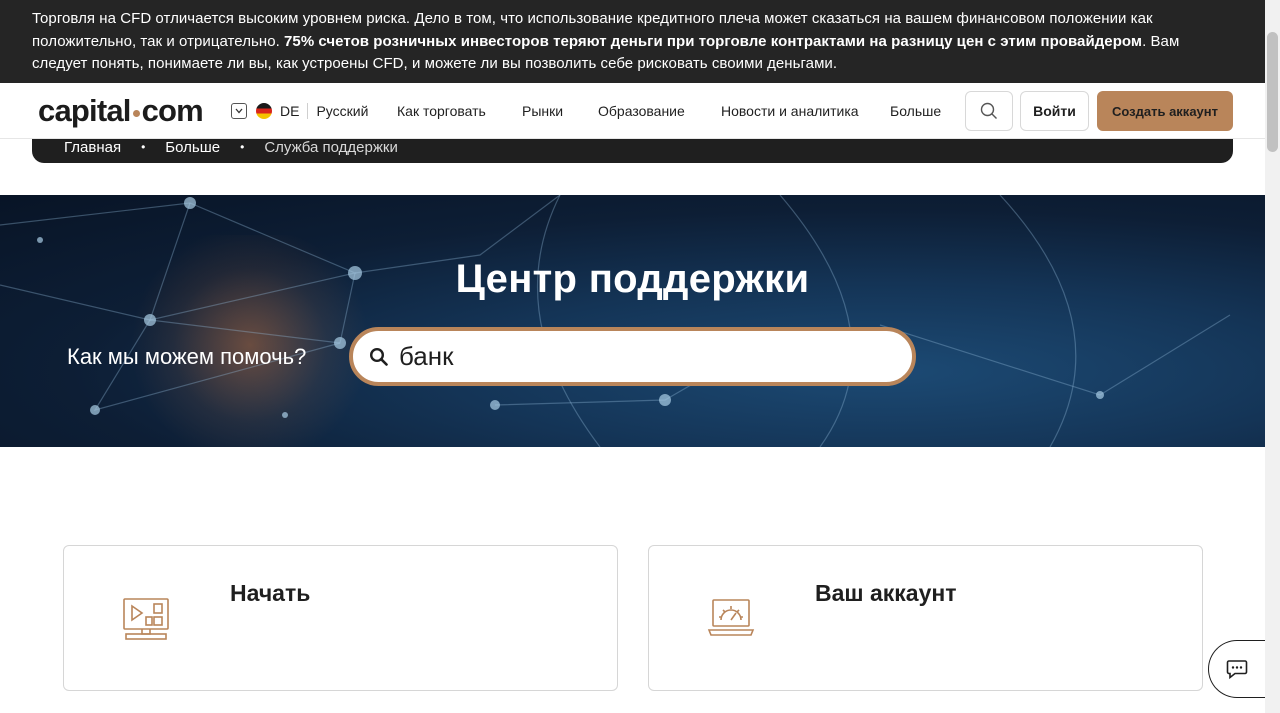 This screenshot has width=1280, height=713. I want to click on nav-education: Образование, so click(641, 111).